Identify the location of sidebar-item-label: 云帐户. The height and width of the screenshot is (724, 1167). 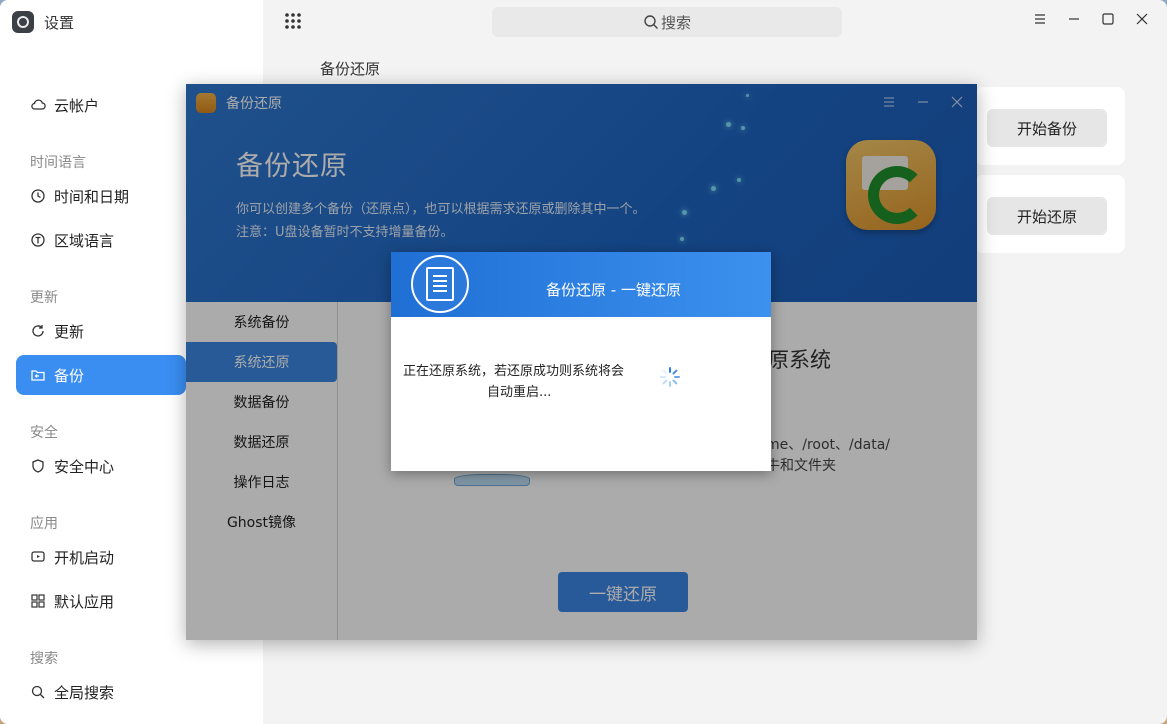
(77, 105).